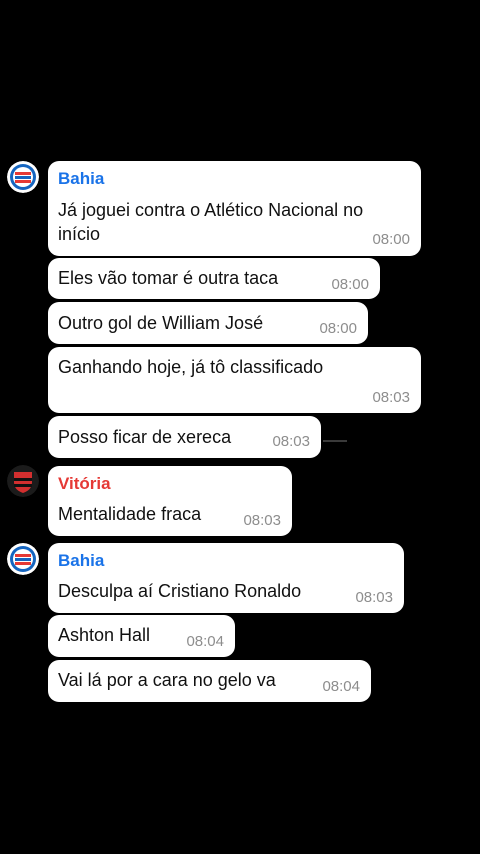 This screenshot has width=480, height=854. What do you see at coordinates (79, 234) in the screenshot?
I see `message-text: início` at bounding box center [79, 234].